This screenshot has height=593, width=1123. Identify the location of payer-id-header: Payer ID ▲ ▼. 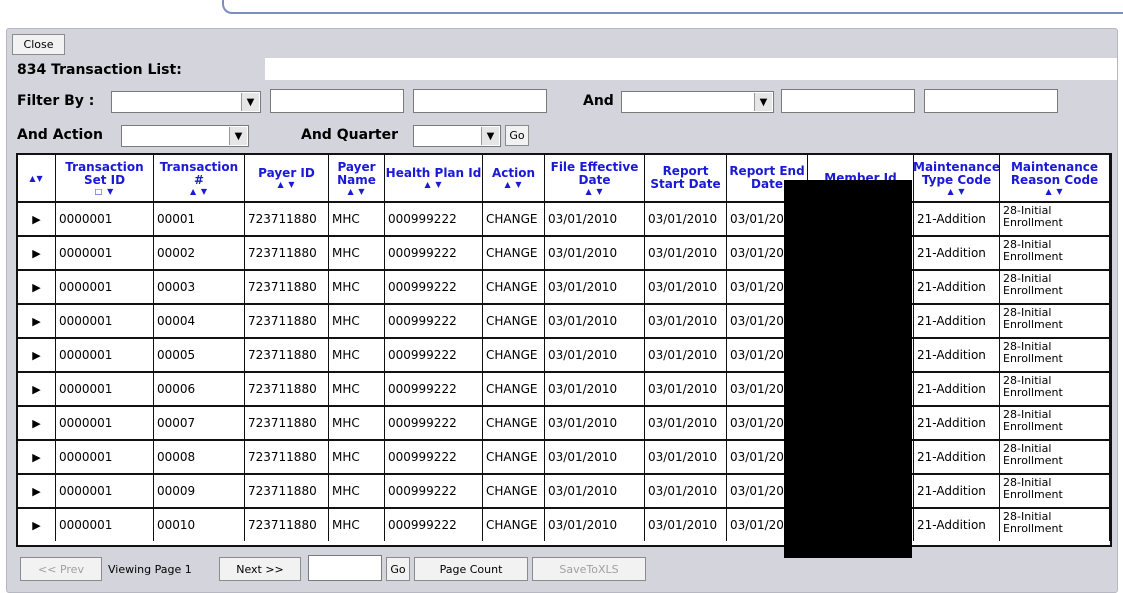
(287, 178).